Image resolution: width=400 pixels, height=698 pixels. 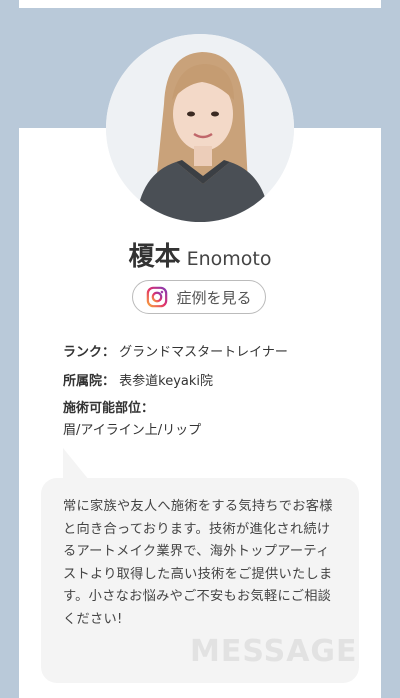 What do you see at coordinates (89, 381) in the screenshot?
I see `clinic-key: 所属院：` at bounding box center [89, 381].